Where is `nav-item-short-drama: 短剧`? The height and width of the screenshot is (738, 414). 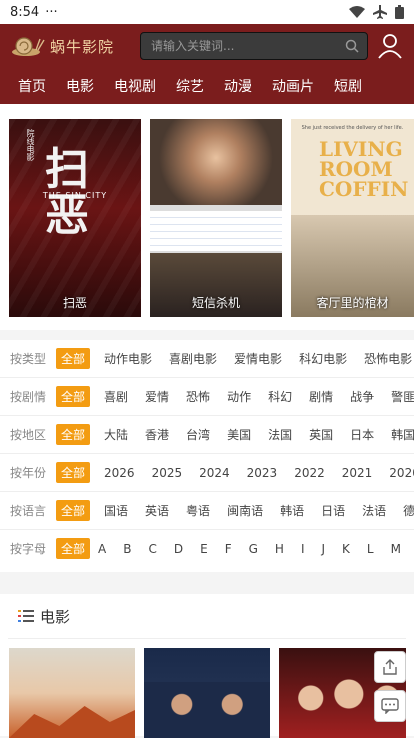
nav-item-short-drama: 短剧 is located at coordinates (348, 86).